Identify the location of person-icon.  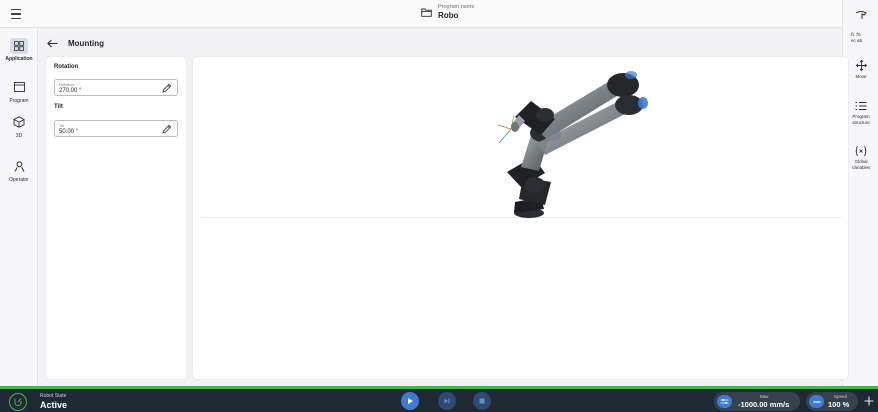
(19, 166).